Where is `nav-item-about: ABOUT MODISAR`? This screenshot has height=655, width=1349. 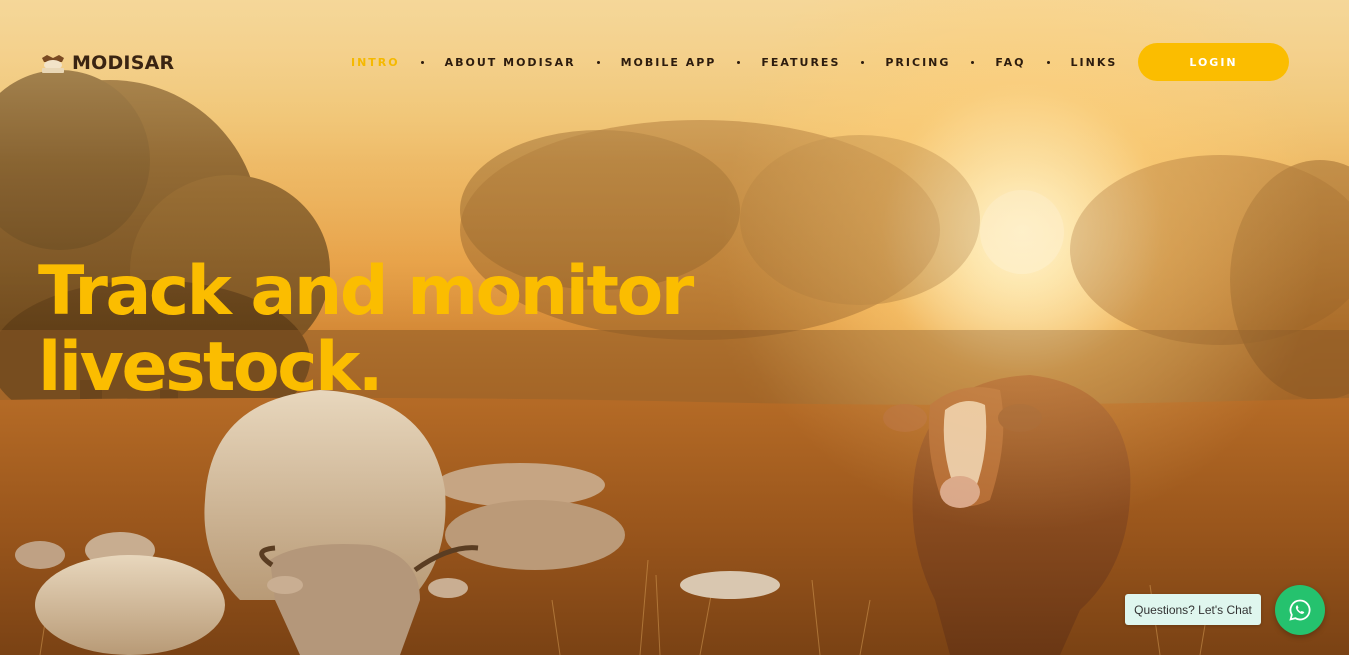
nav-item-about: ABOUT MODISAR is located at coordinates (510, 62).